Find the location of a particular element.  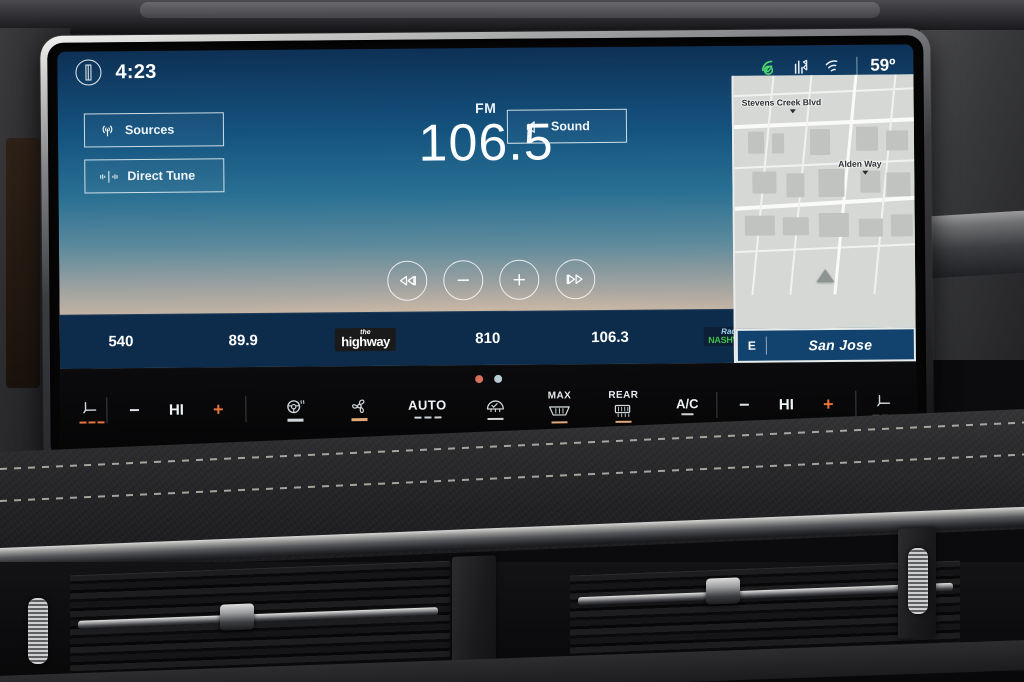

minus-icon is located at coordinates (463, 280).